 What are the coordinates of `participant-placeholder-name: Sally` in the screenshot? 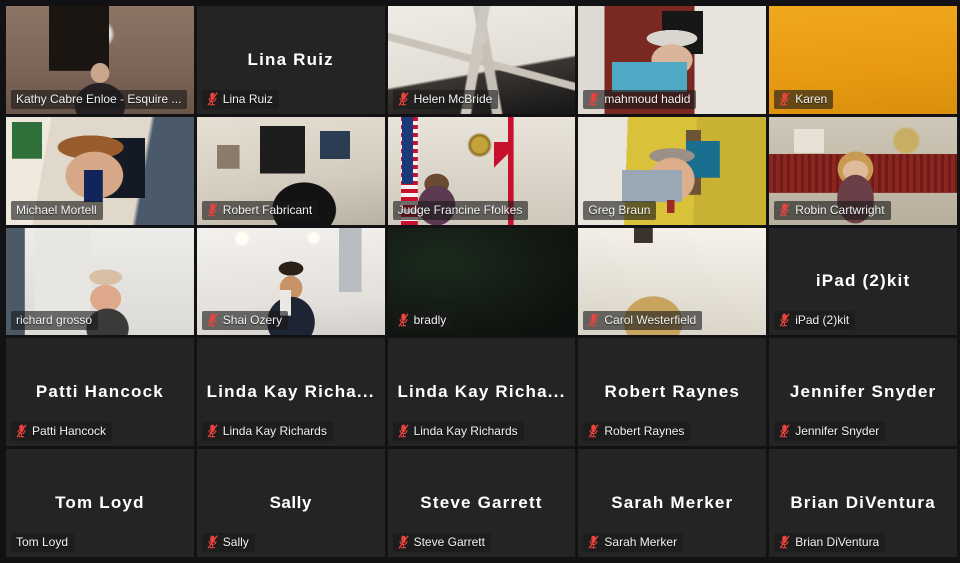 It's located at (290, 503).